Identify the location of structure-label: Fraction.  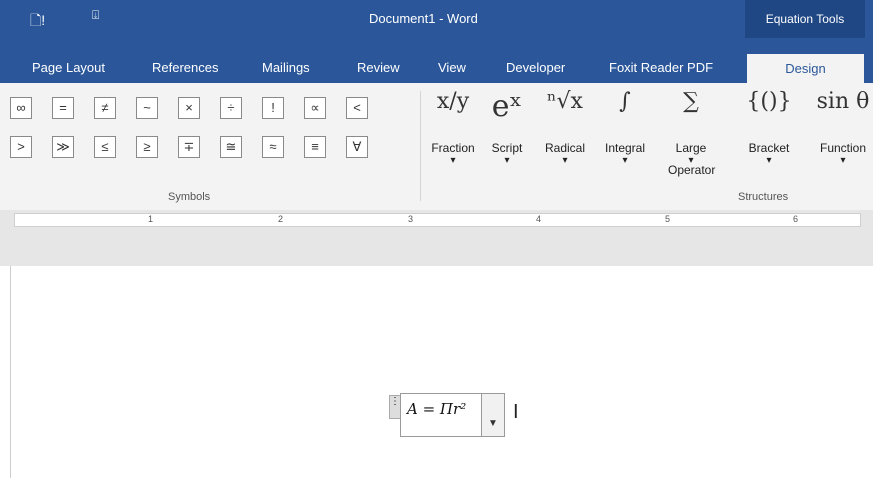
(453, 148).